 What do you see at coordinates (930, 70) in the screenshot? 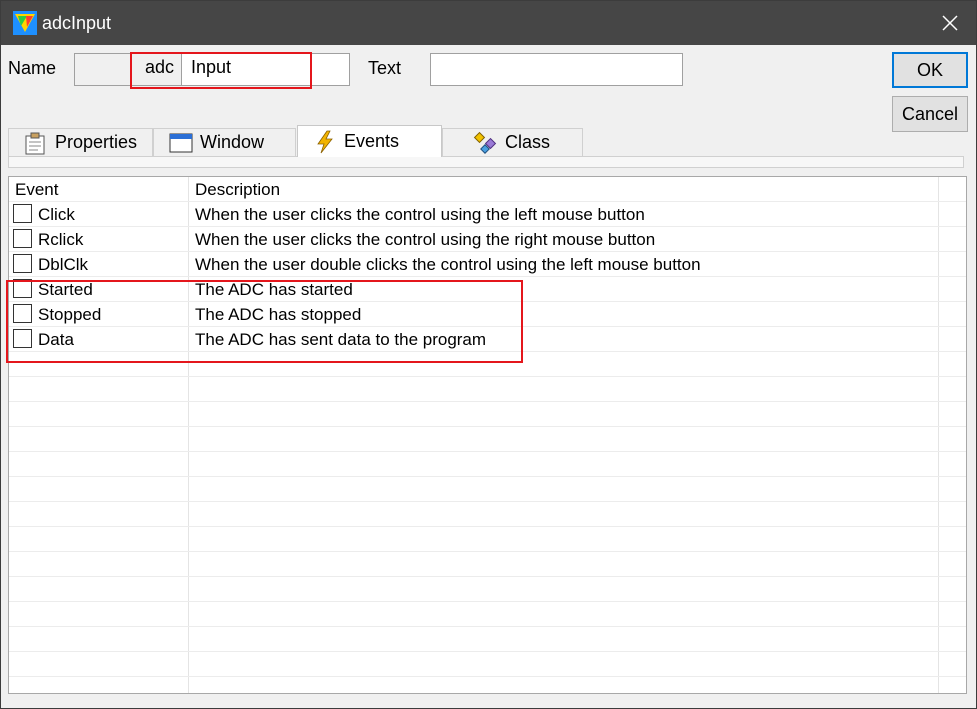
I see `ok-button: OK` at bounding box center [930, 70].